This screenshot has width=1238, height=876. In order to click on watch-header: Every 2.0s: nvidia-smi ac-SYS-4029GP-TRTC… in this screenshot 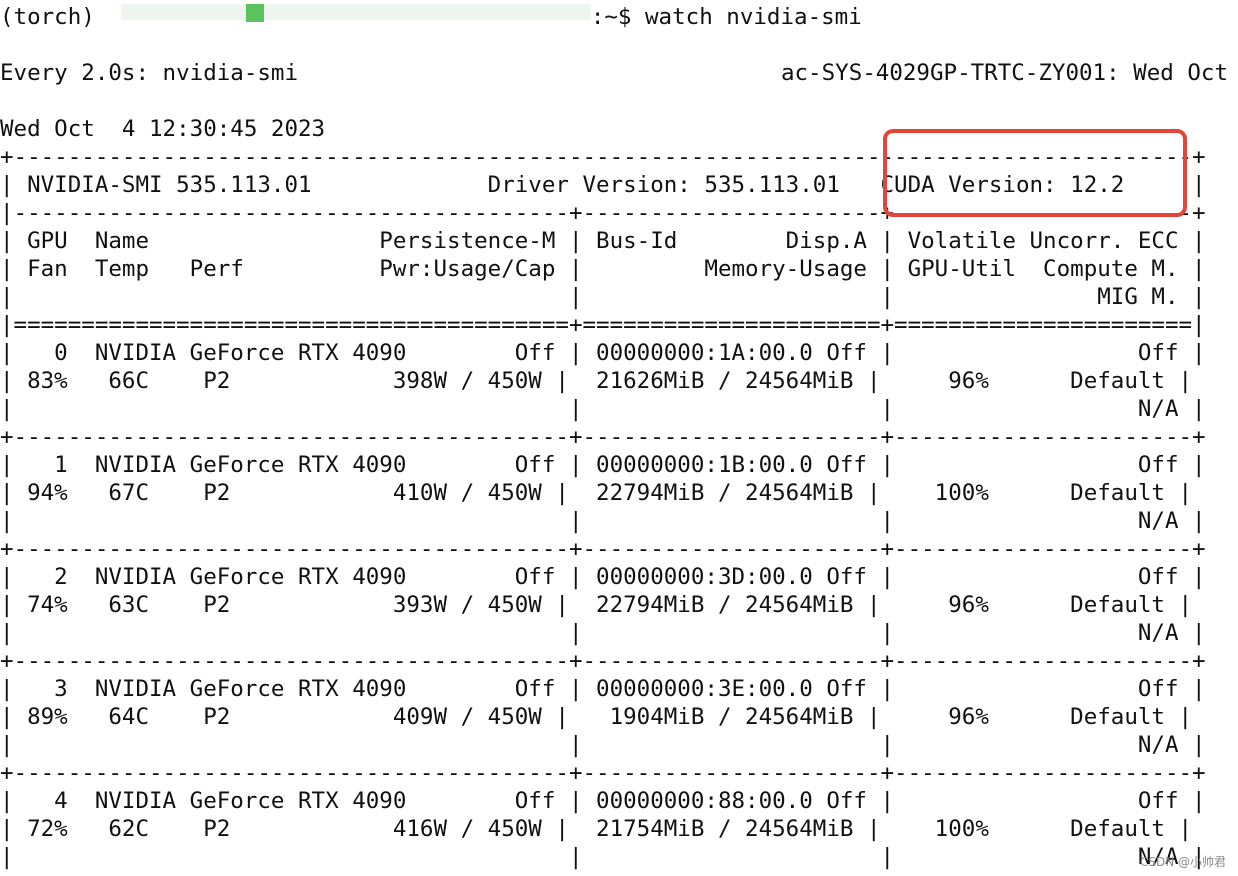, I will do `click(619, 73)`.